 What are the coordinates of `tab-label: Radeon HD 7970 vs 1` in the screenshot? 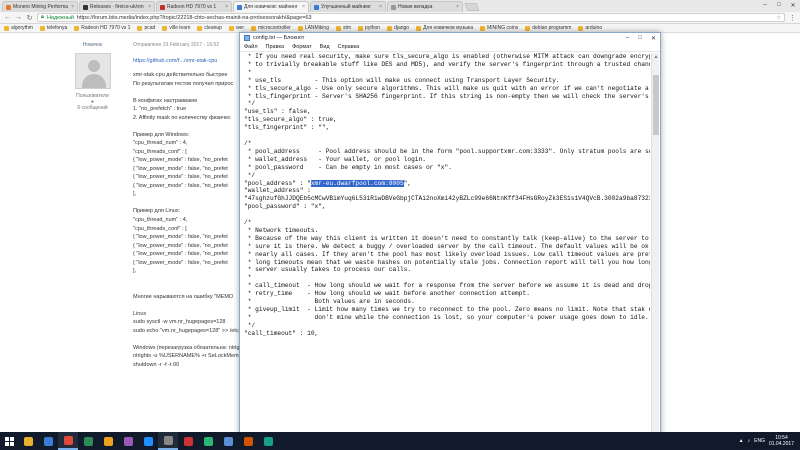 It's located at (192, 7).